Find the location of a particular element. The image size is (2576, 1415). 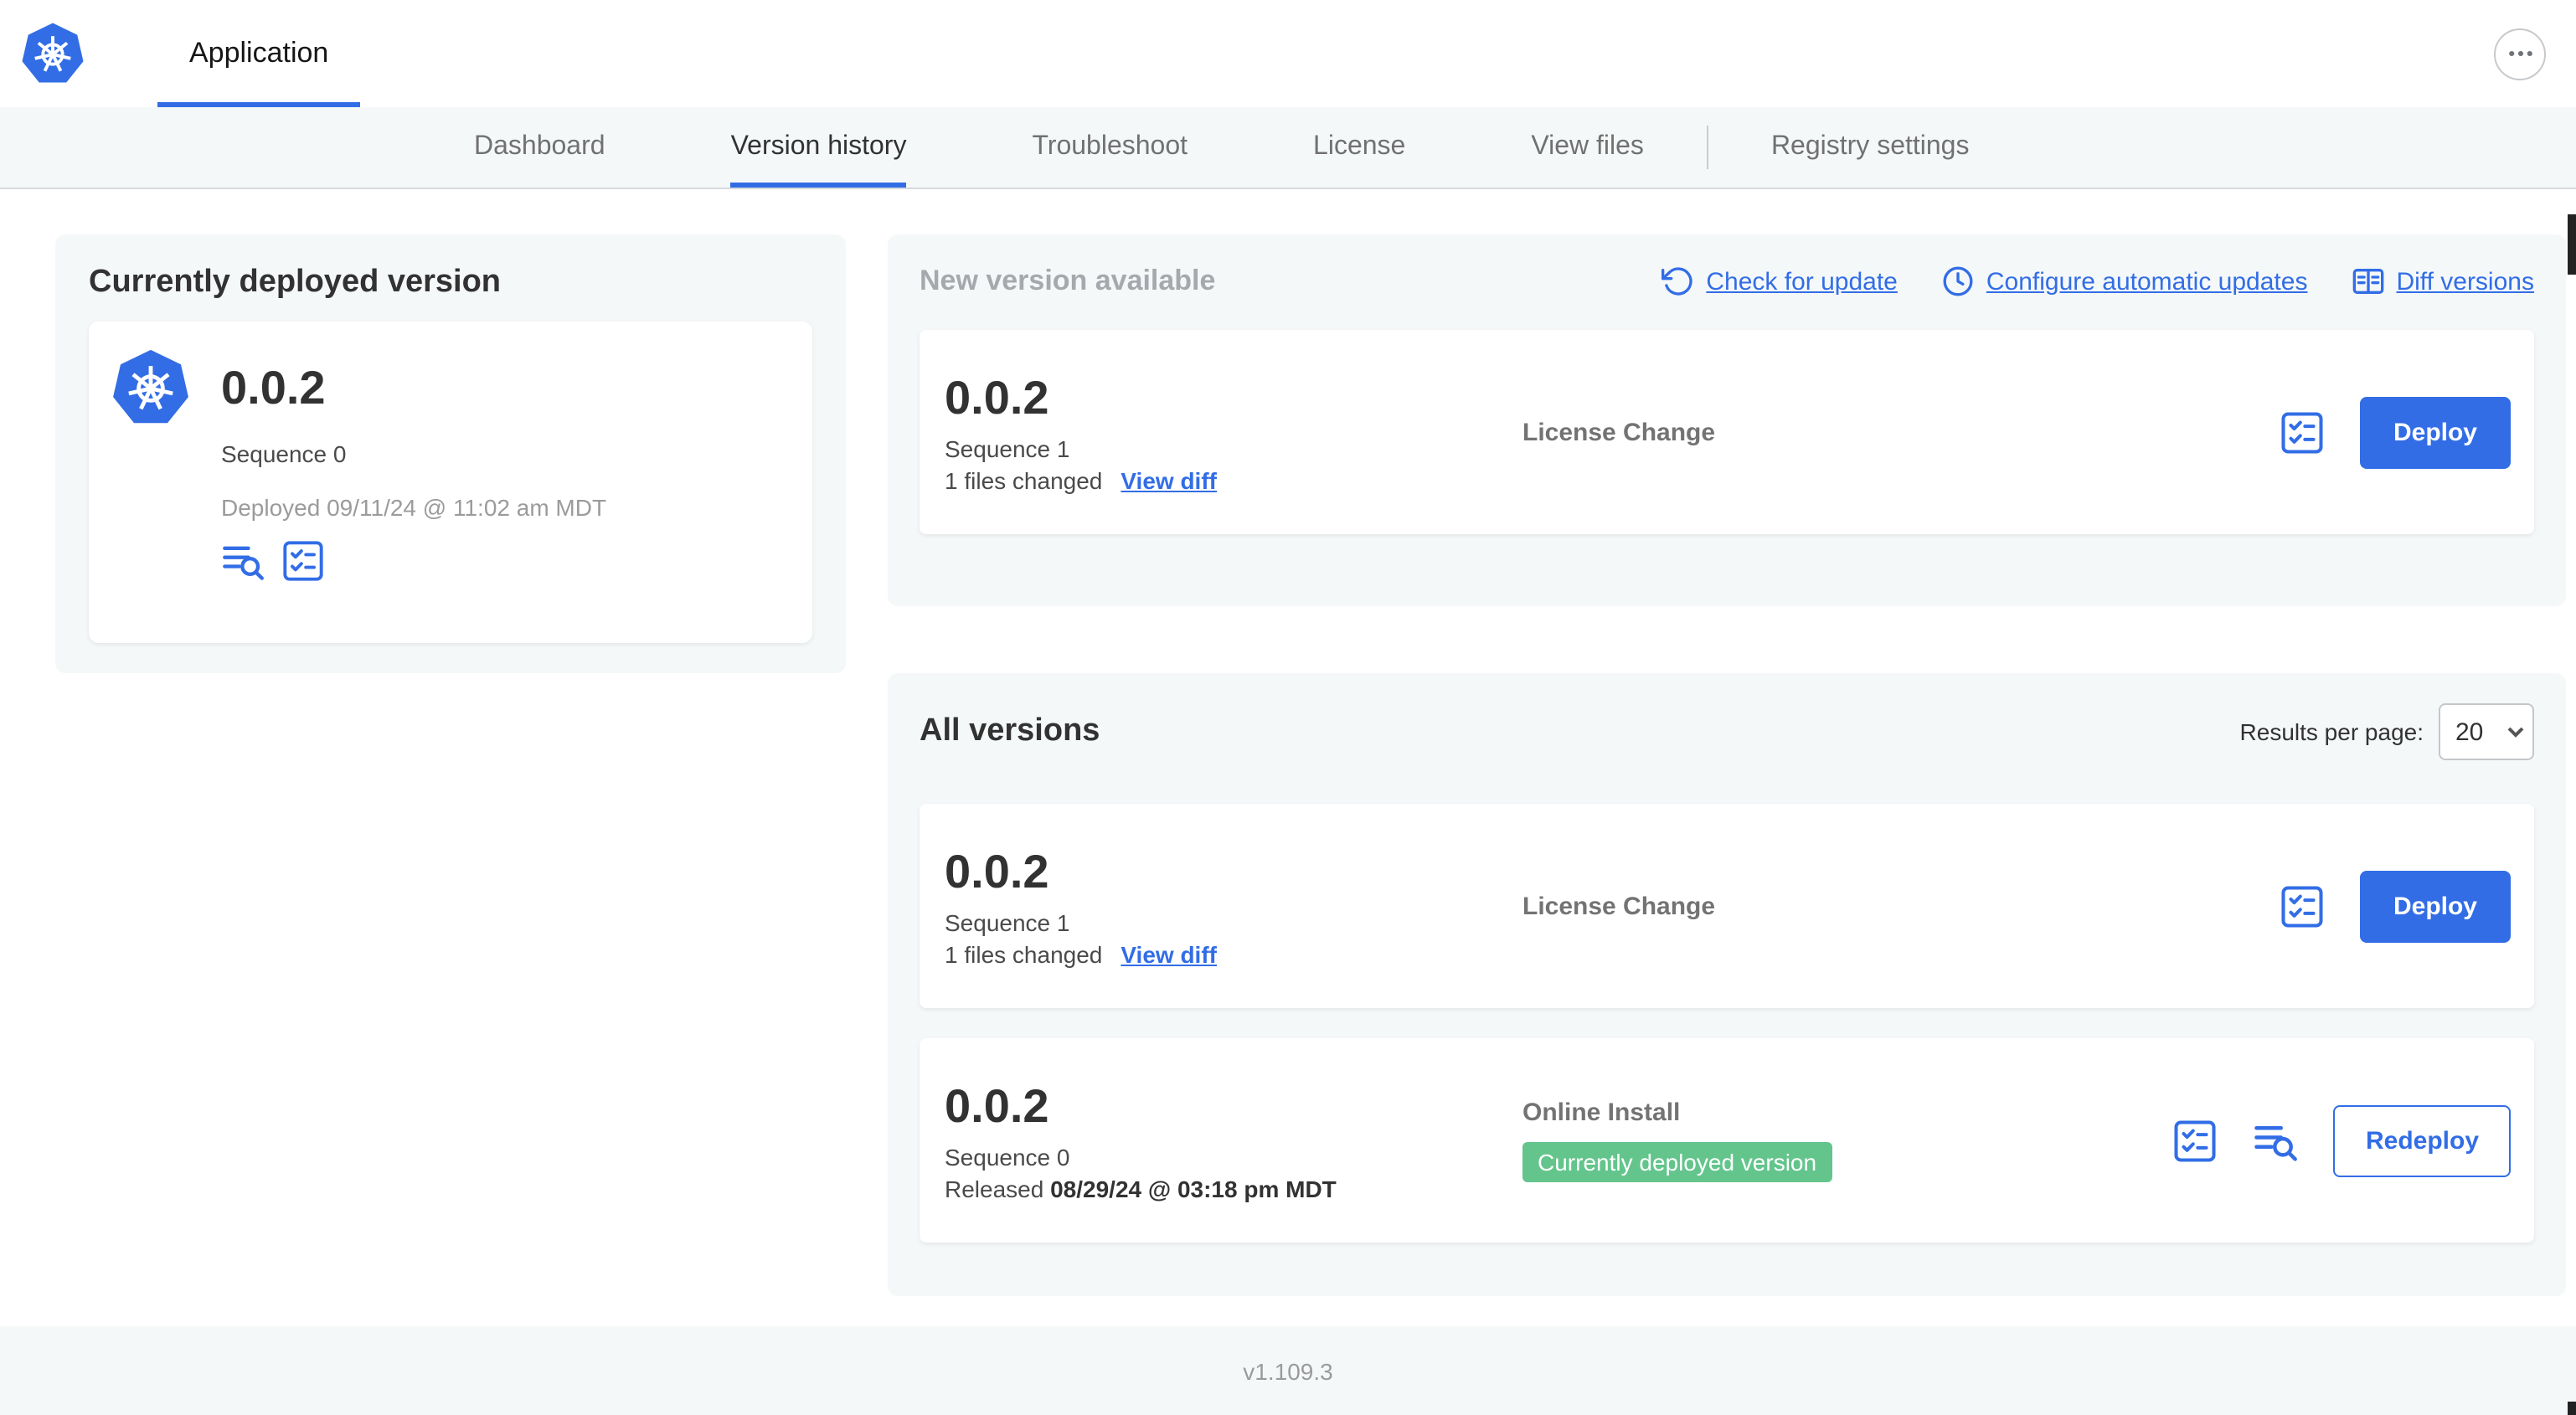

results-per-page-label: Results per page: is located at coordinates (2331, 731).